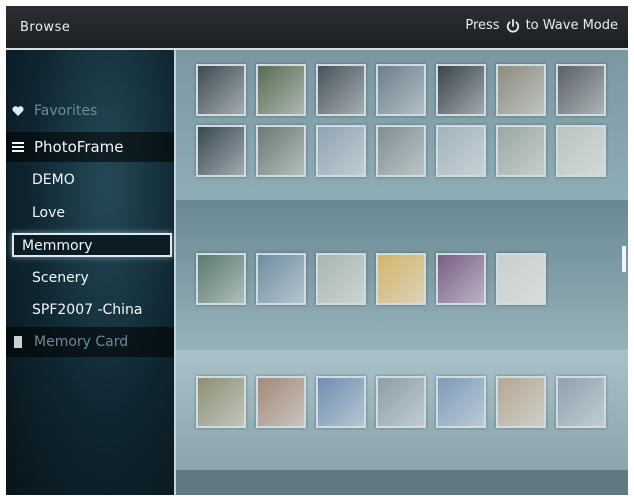 This screenshot has height=501, width=634. What do you see at coordinates (90, 213) in the screenshot?
I see `sidebar-item-love: Love` at bounding box center [90, 213].